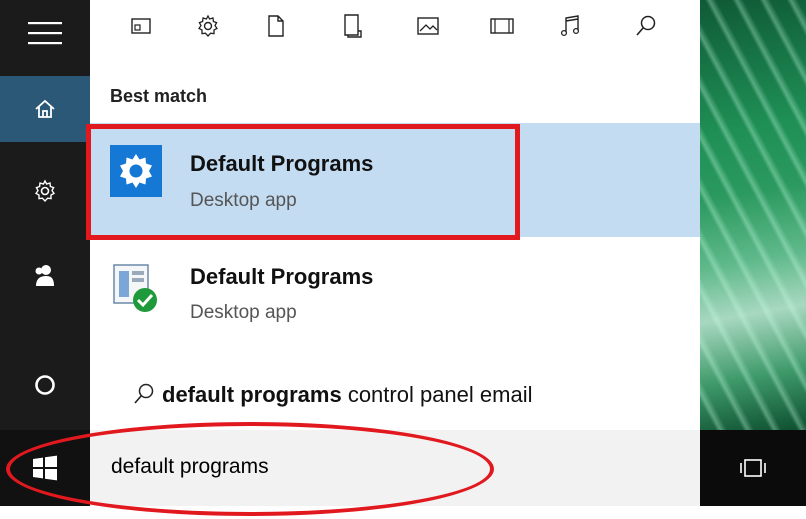 The width and height of the screenshot is (806, 519). What do you see at coordinates (282, 276) in the screenshot?
I see `result-title: Default Programs` at bounding box center [282, 276].